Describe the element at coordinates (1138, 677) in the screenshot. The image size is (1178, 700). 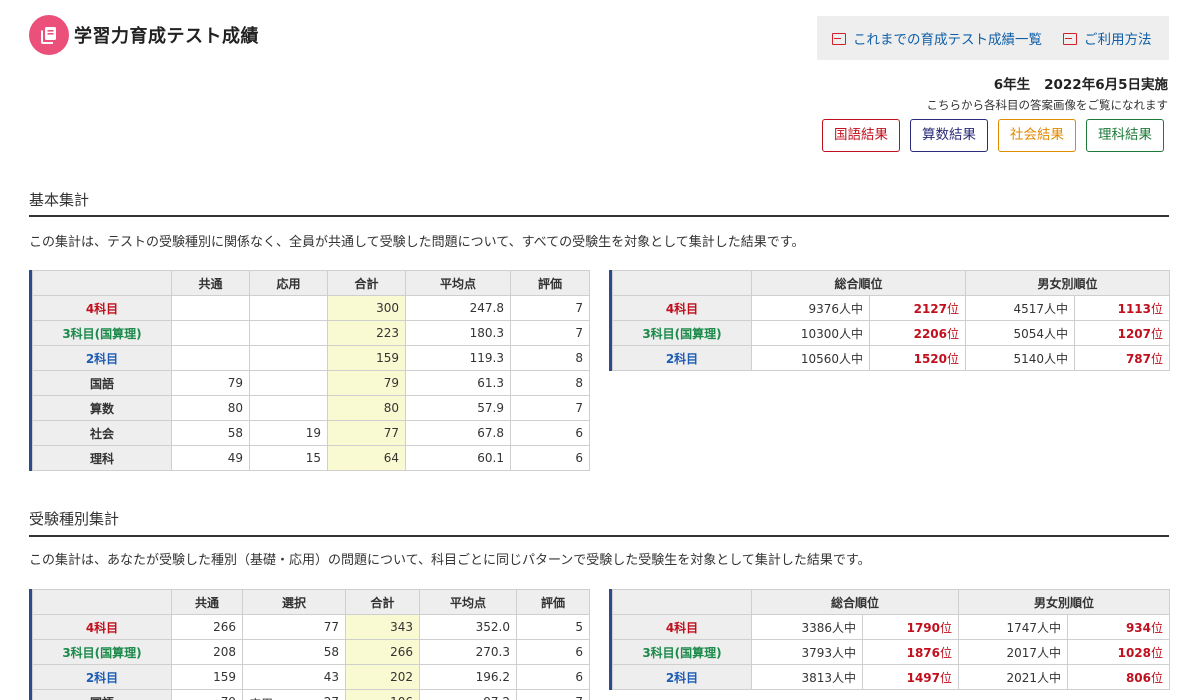
I see `rank-number: 806` at that location.